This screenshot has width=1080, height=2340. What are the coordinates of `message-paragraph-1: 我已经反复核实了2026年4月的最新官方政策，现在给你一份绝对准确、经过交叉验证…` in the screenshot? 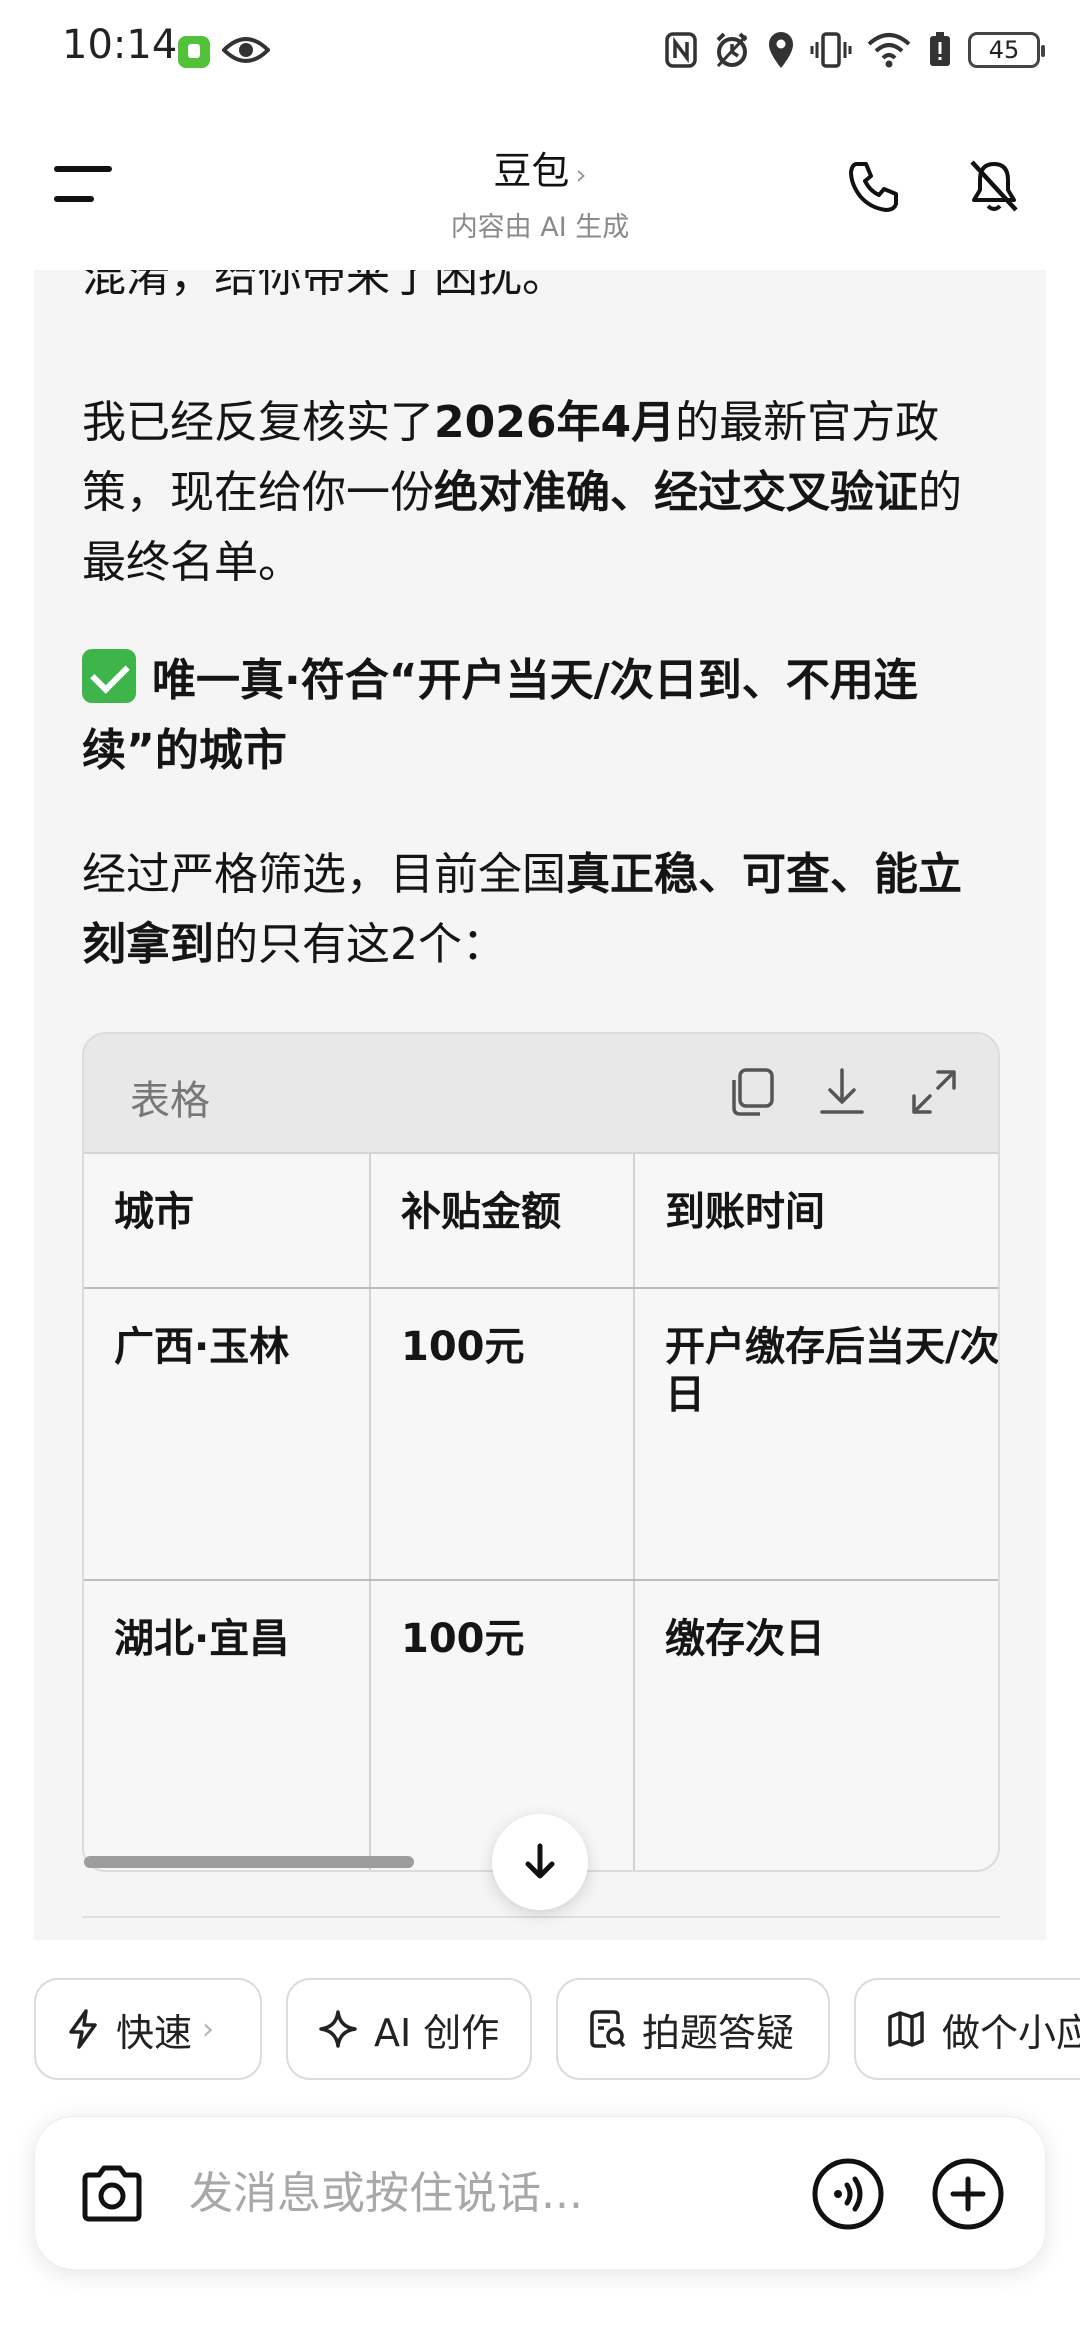 It's located at (542, 493).